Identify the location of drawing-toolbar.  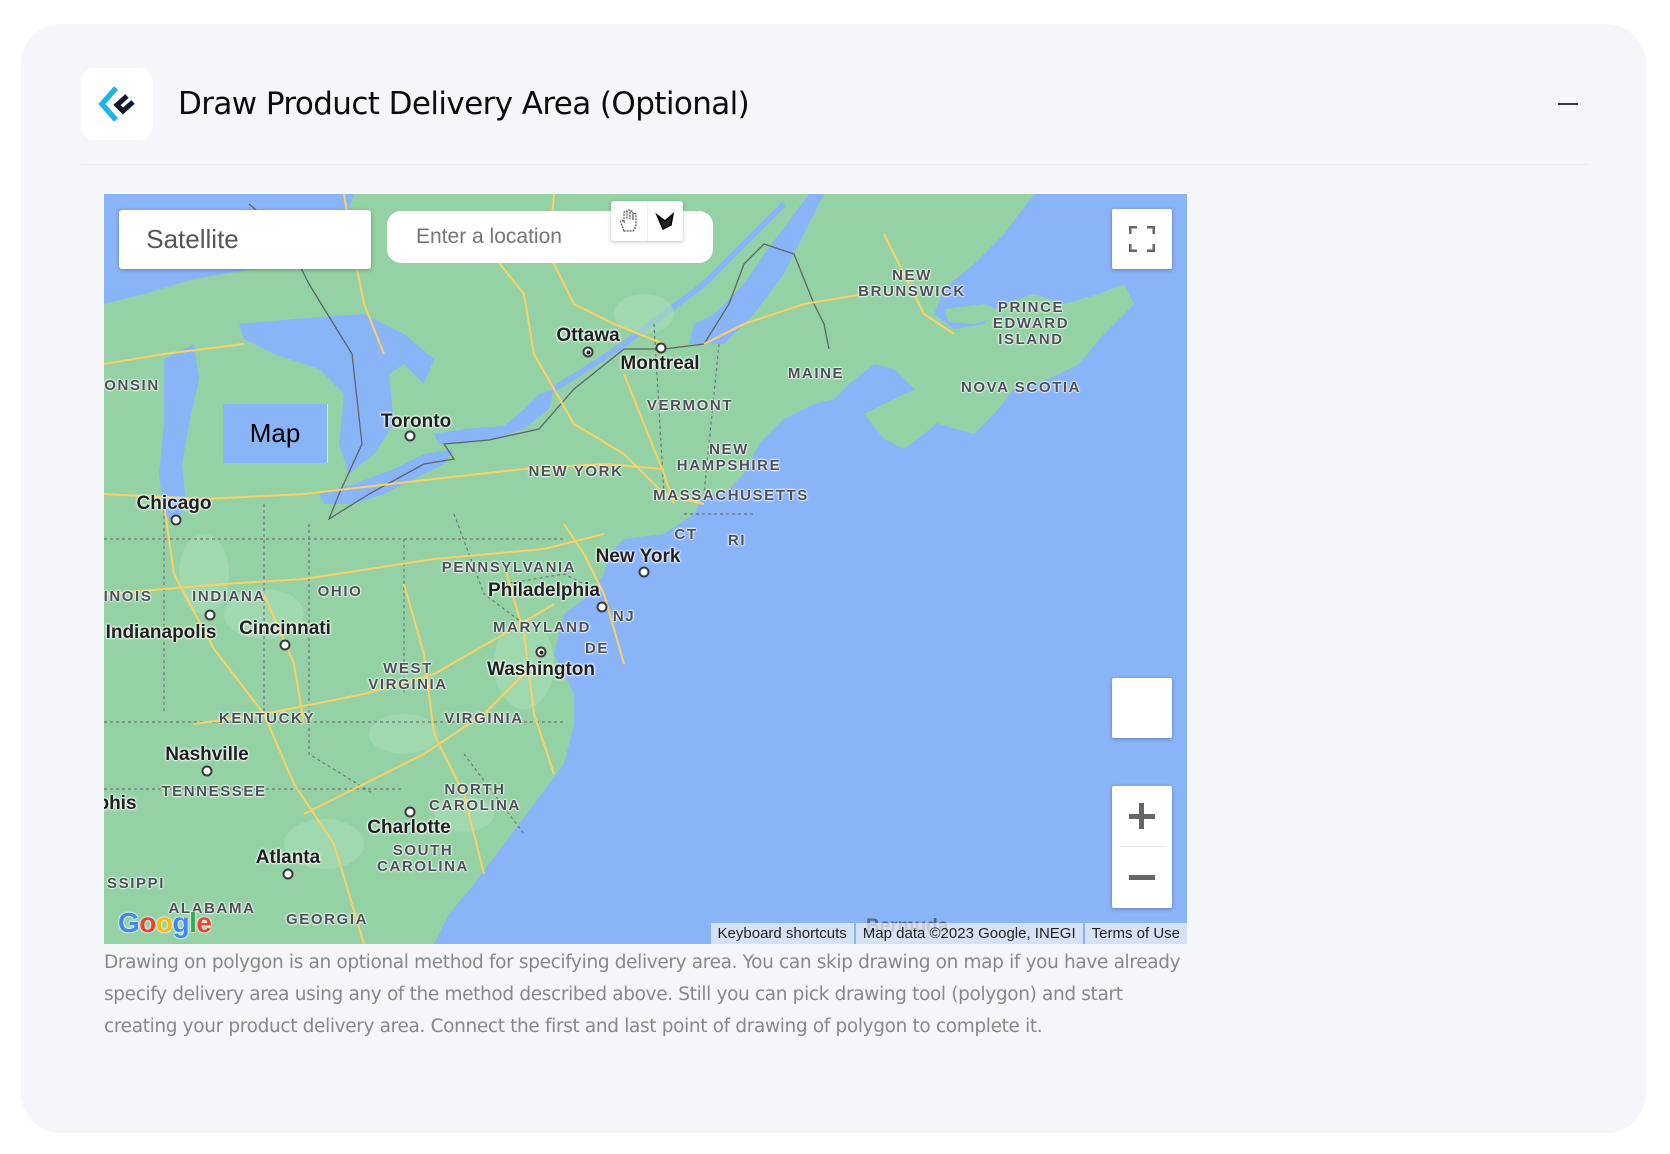
(647, 221).